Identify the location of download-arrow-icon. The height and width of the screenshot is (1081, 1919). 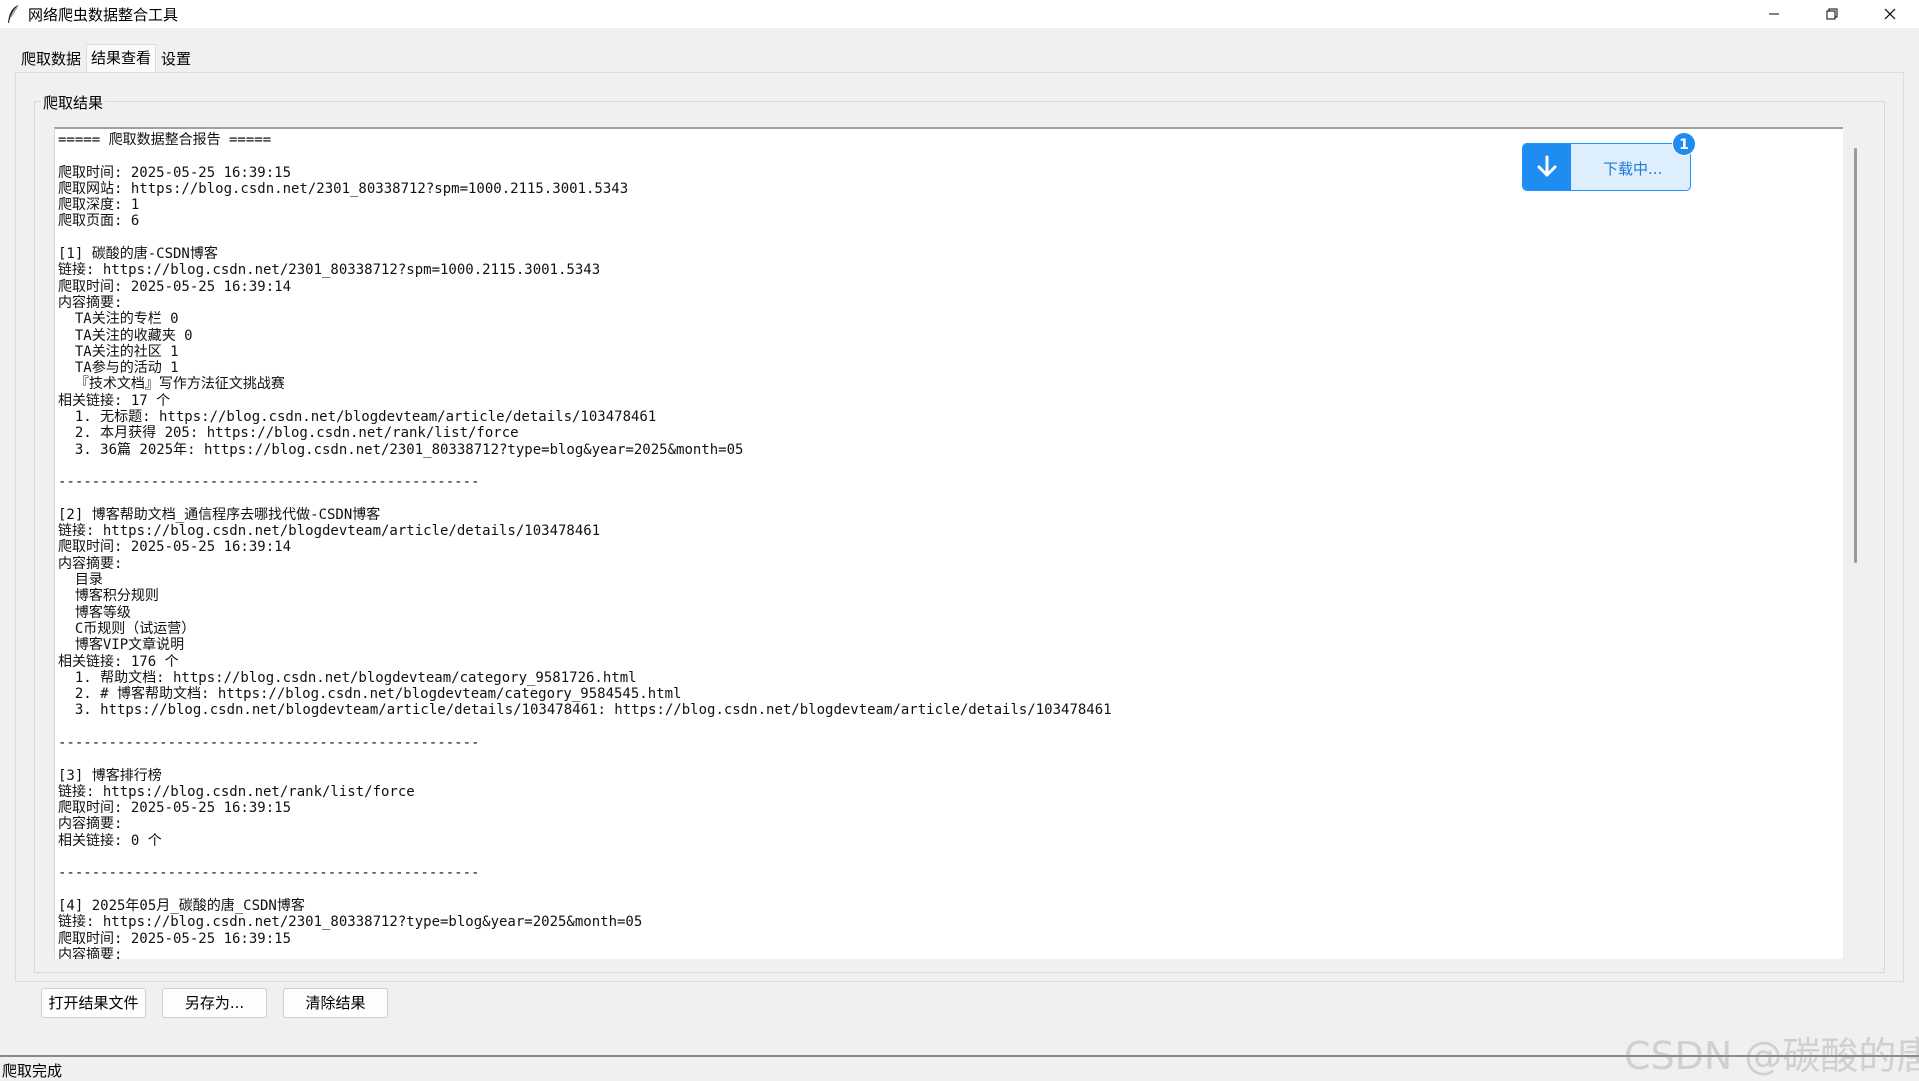
(1547, 166).